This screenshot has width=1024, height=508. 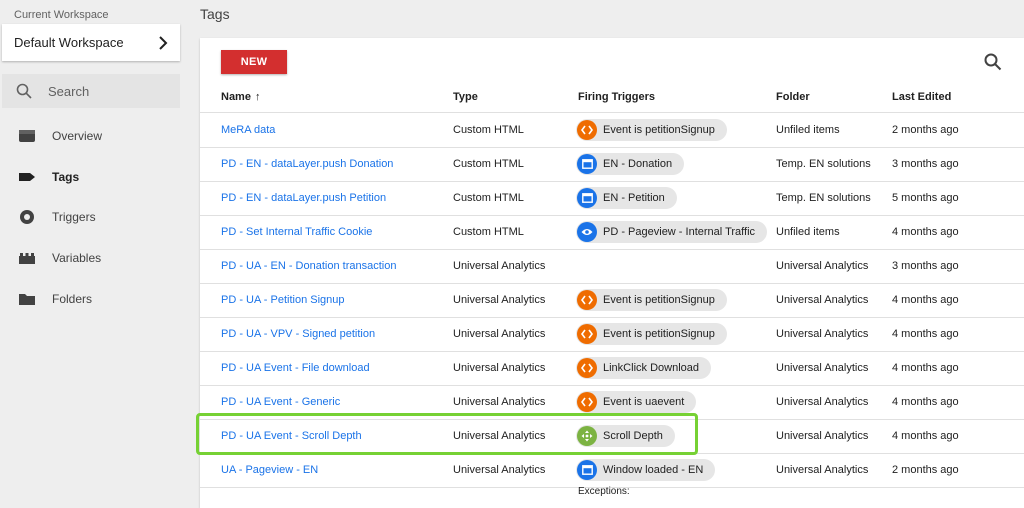 What do you see at coordinates (679, 232) in the screenshot?
I see `trigger-chip-label: PD - Pageview - Internal Traffic` at bounding box center [679, 232].